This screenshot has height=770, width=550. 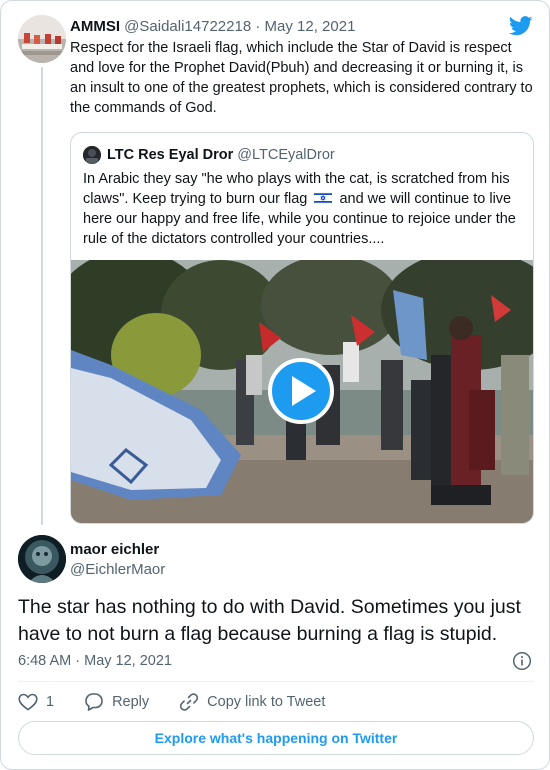 I want to click on tweet-timestamp: 6:48 AM · May 12, 2021, so click(x=95, y=661).